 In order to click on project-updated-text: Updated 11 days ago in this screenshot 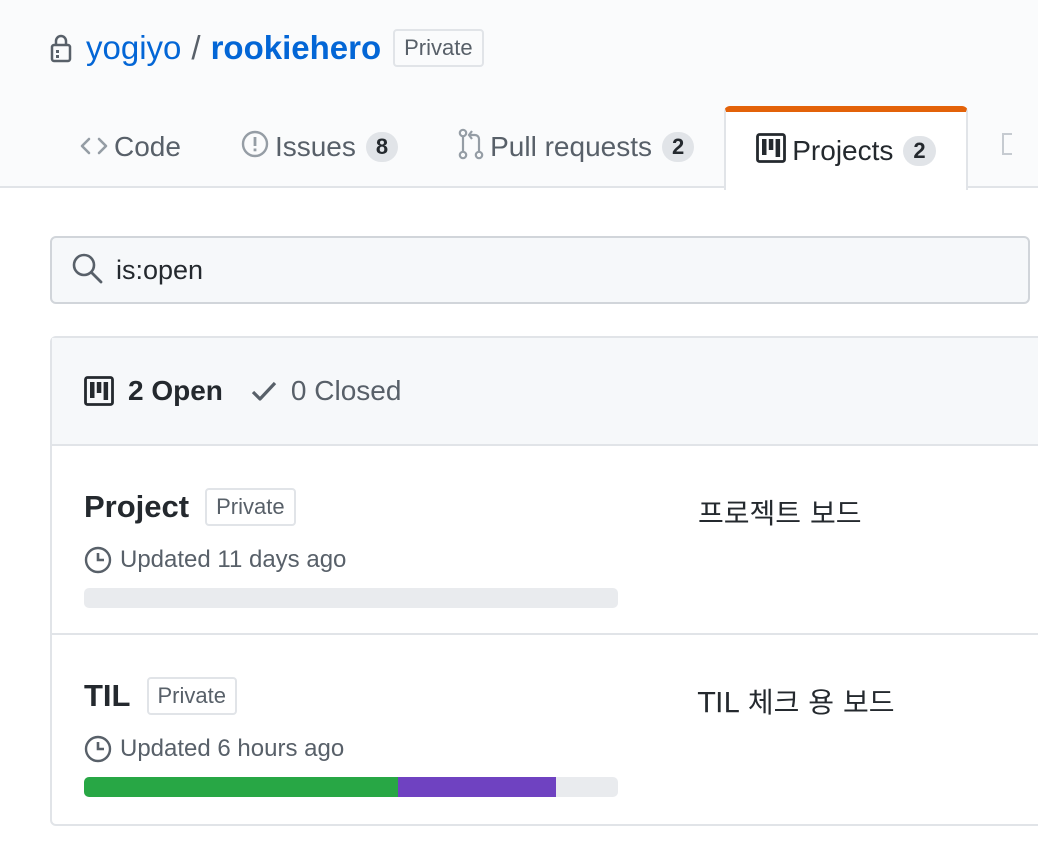, I will do `click(233, 559)`.